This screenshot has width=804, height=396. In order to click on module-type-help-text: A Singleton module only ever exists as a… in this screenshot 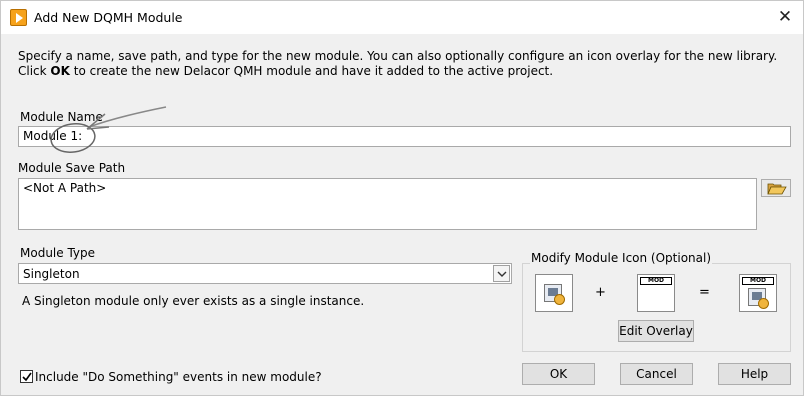, I will do `click(193, 301)`.